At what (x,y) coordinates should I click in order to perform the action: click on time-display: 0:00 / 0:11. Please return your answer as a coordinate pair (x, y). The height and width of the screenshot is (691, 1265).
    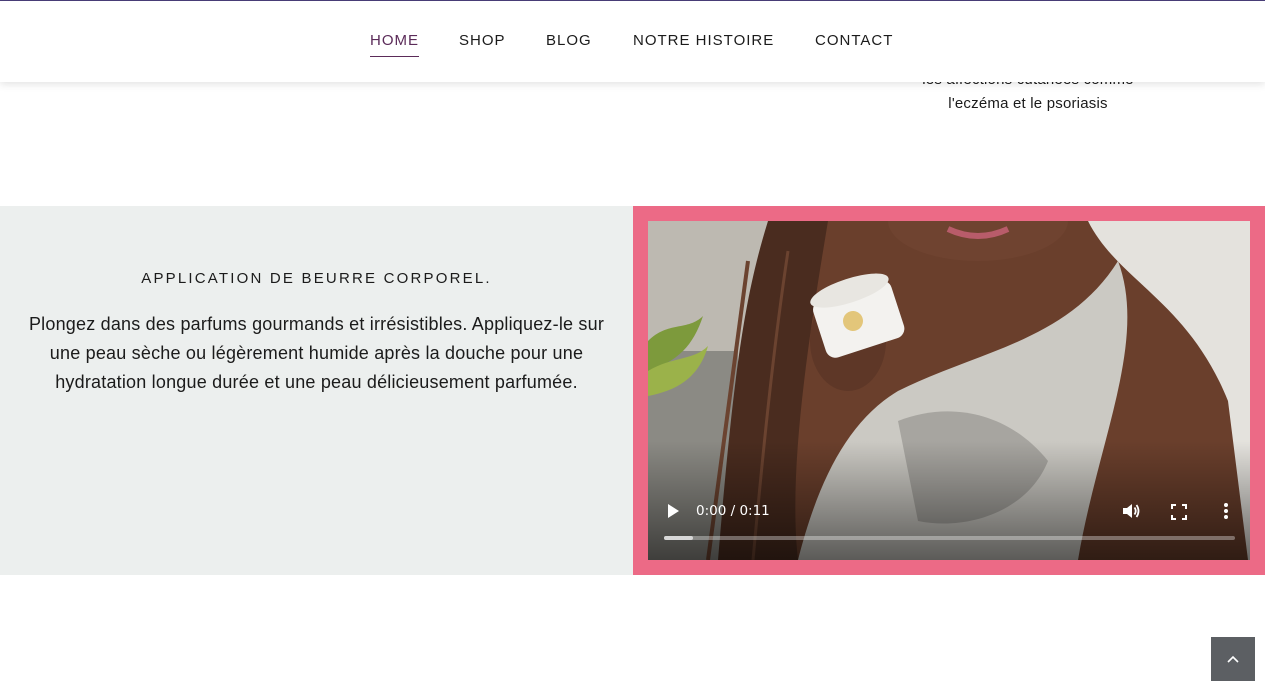
    Looking at the image, I should click on (733, 511).